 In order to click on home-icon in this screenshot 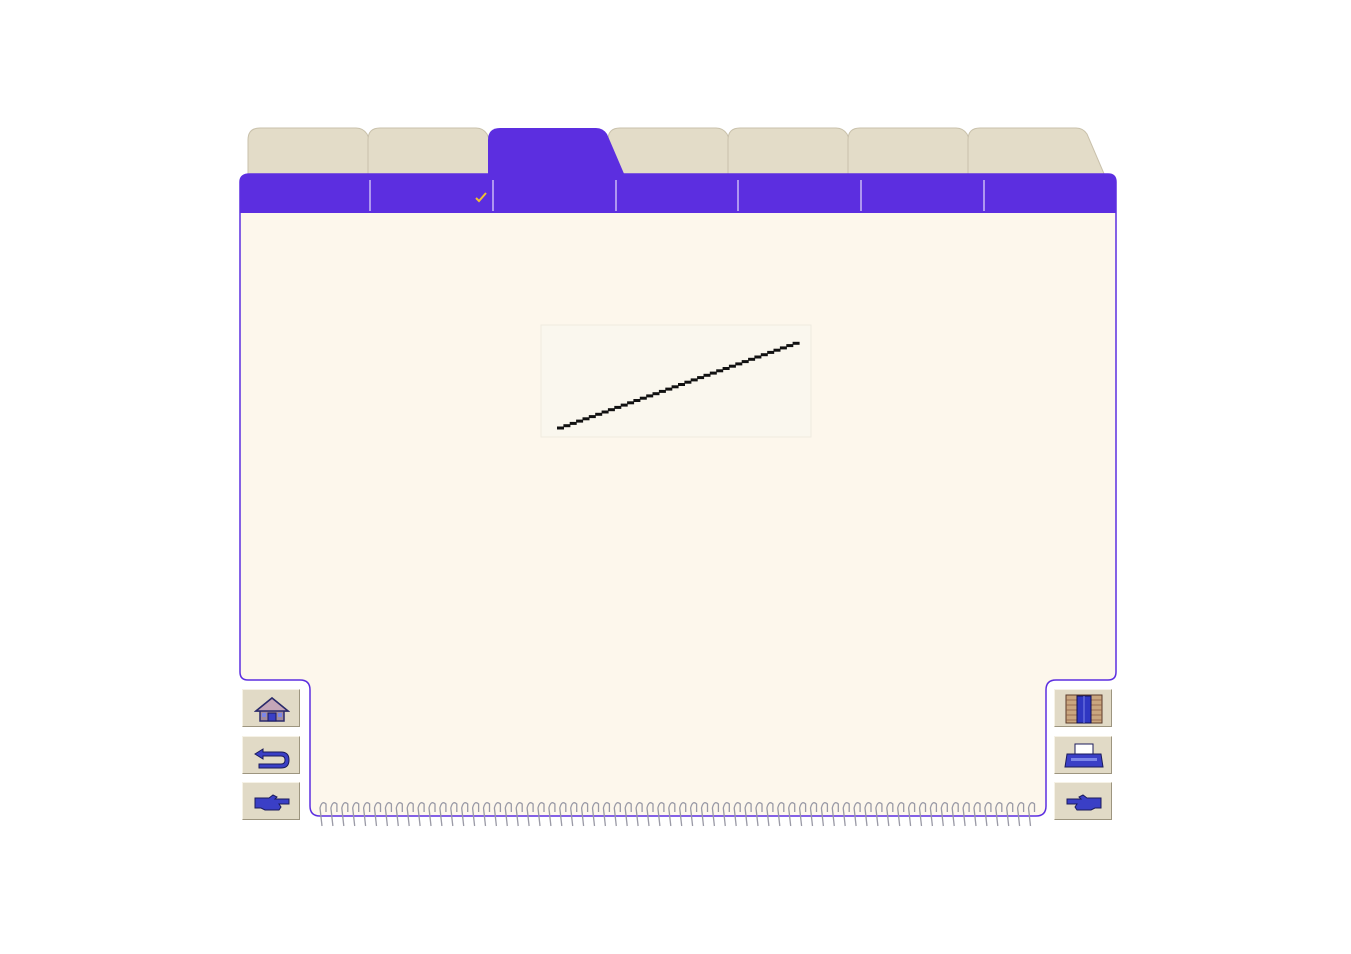, I will do `click(272, 709)`.